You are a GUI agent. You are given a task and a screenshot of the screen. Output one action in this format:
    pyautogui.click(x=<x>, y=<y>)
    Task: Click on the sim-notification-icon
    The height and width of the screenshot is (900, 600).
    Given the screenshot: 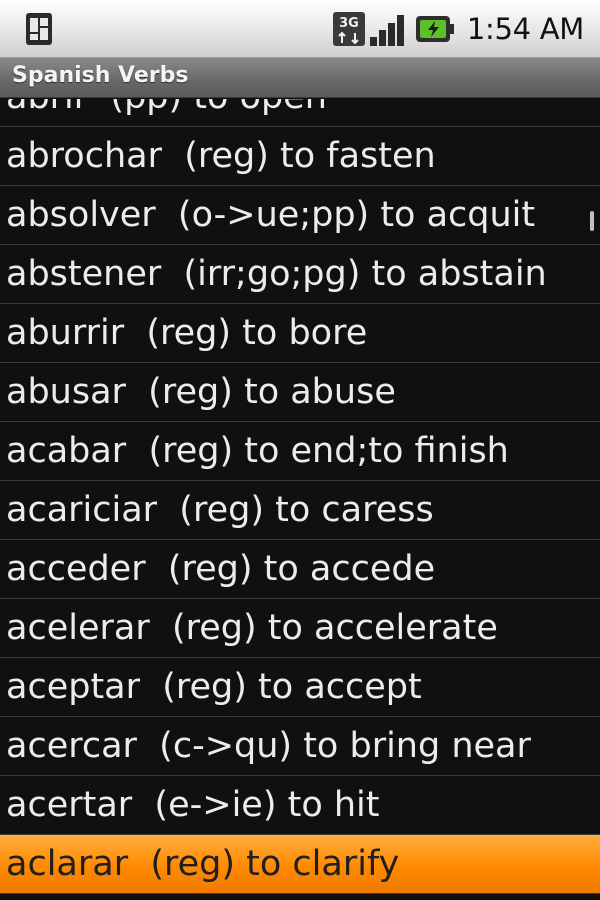 What is the action you would take?
    pyautogui.click(x=39, y=29)
    